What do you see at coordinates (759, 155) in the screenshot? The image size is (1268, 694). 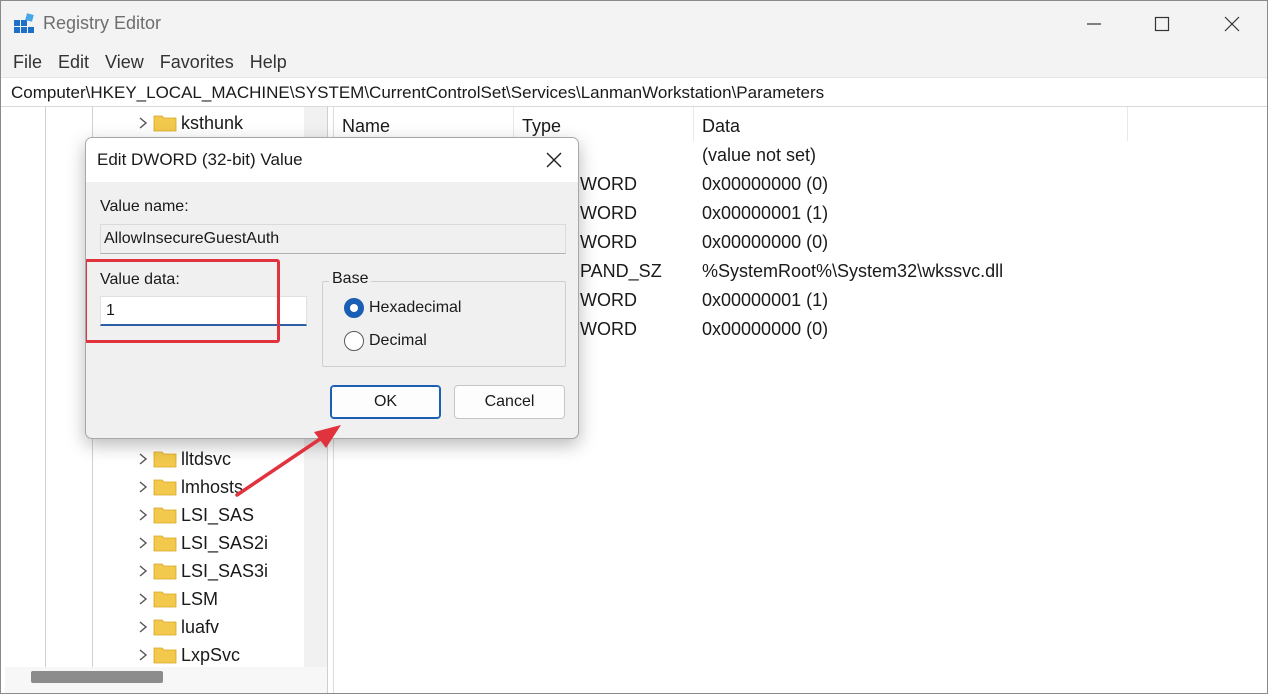 I see `row-data: (value not set)` at bounding box center [759, 155].